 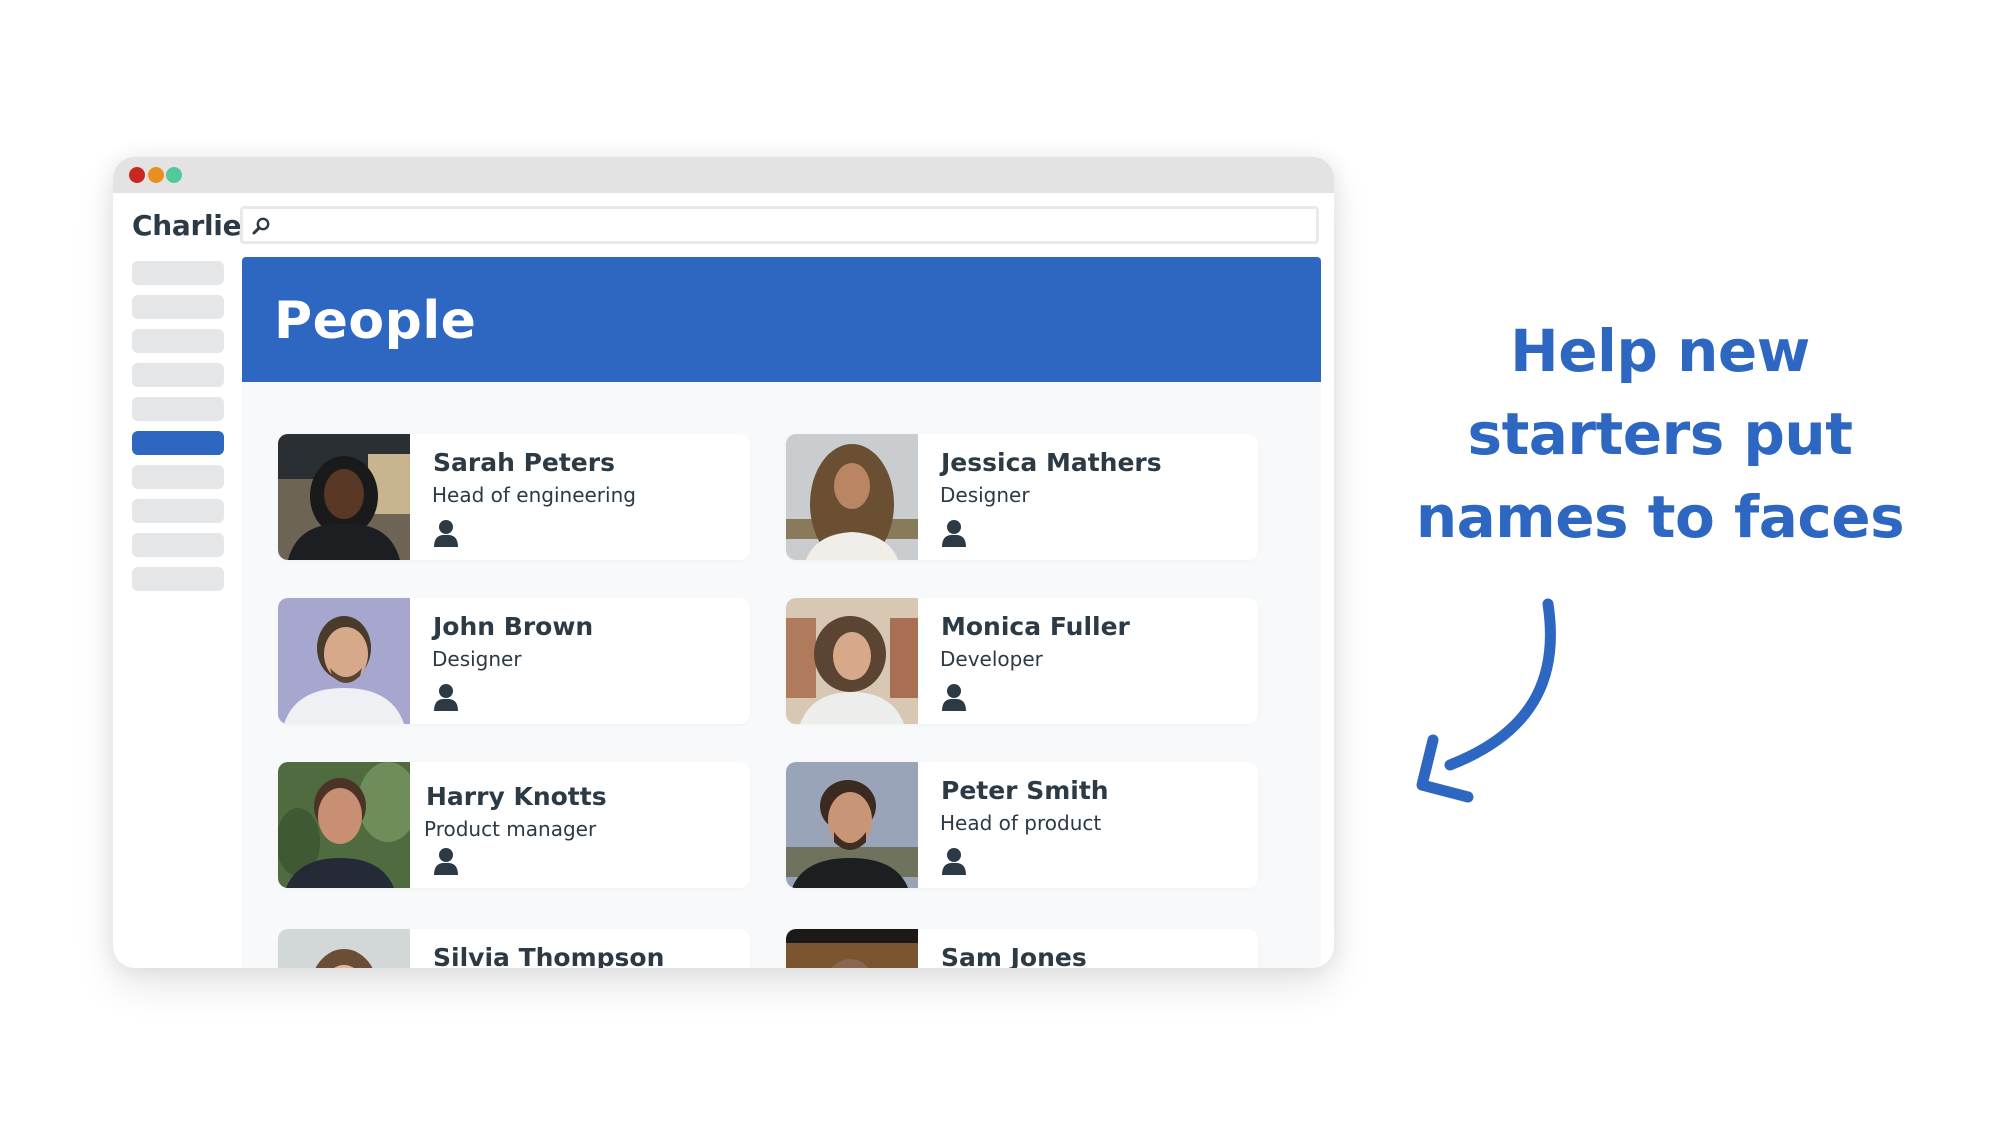 I want to click on person-name: Sarah Peters, so click(x=524, y=462).